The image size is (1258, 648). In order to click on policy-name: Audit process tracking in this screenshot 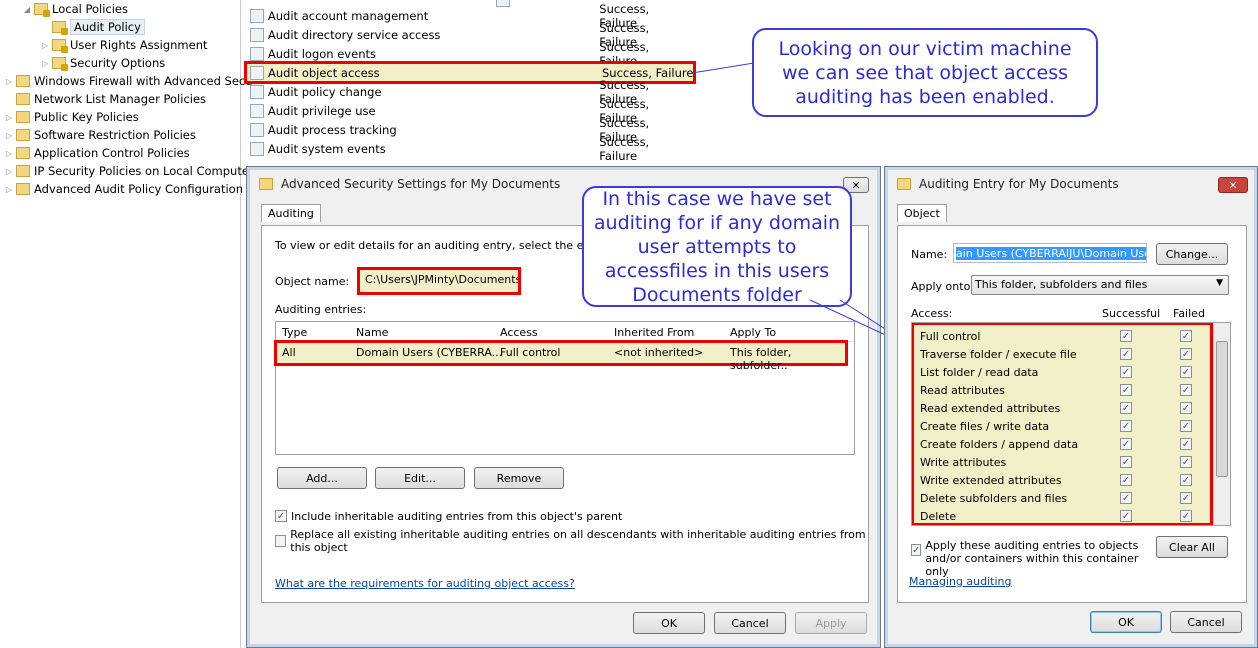, I will do `click(332, 129)`.